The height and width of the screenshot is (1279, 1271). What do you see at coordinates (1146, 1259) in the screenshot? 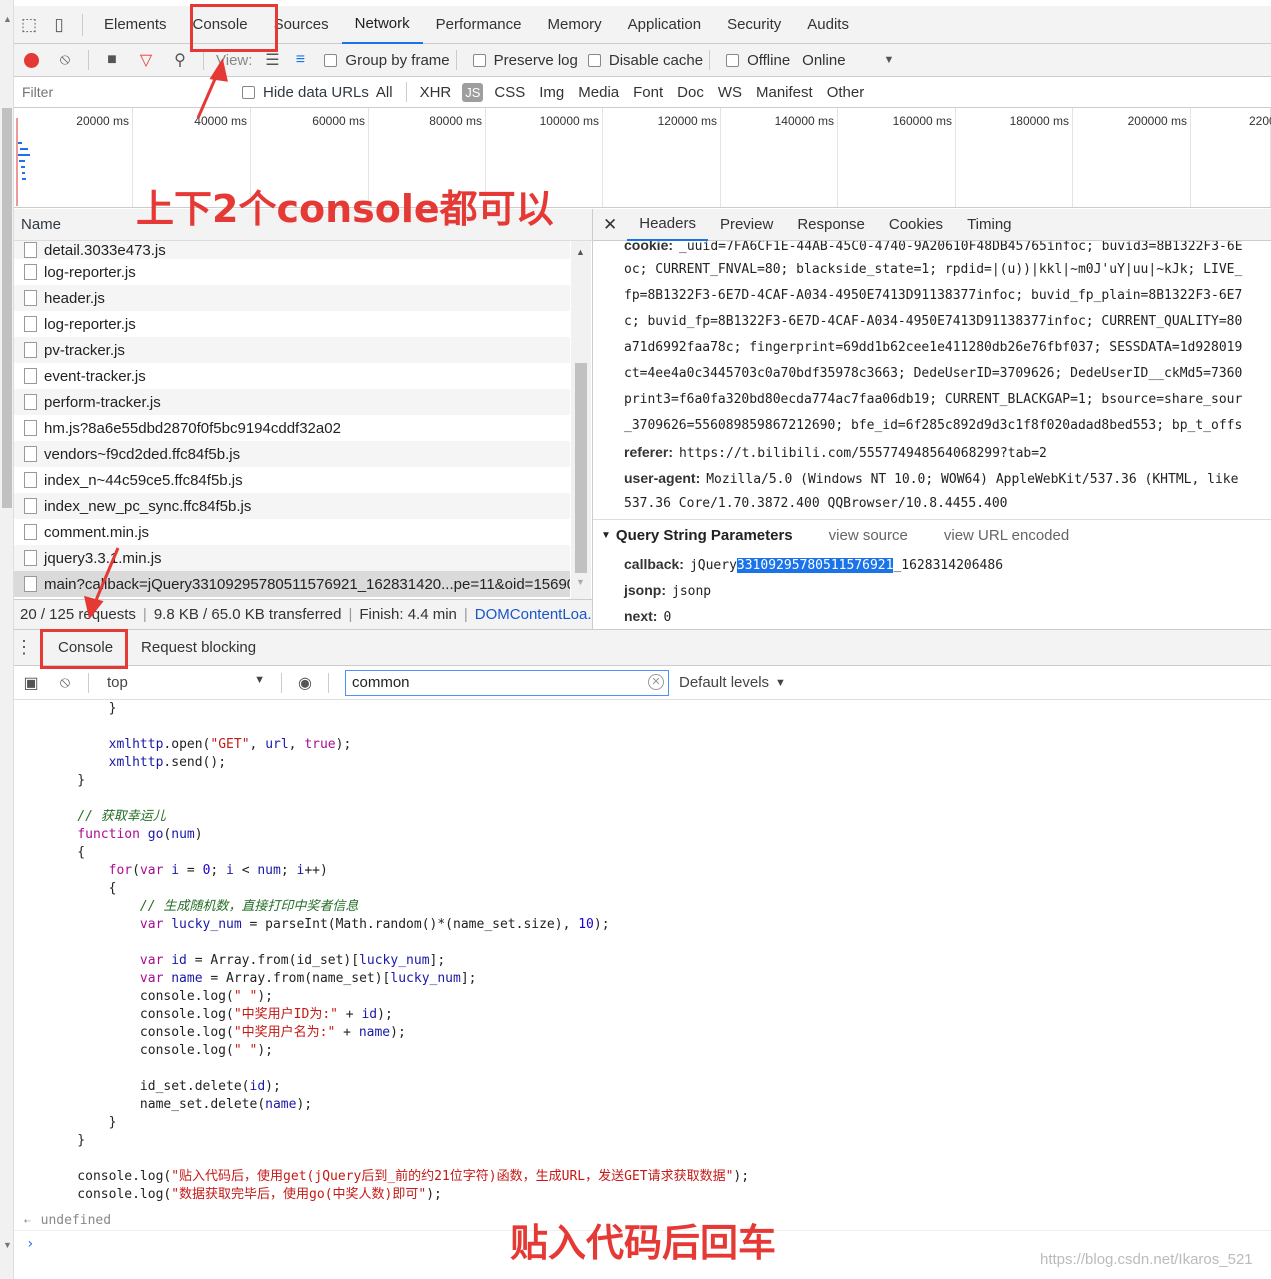
I see `watermark: https://blog.csdn.net/Ikaros_521` at bounding box center [1146, 1259].